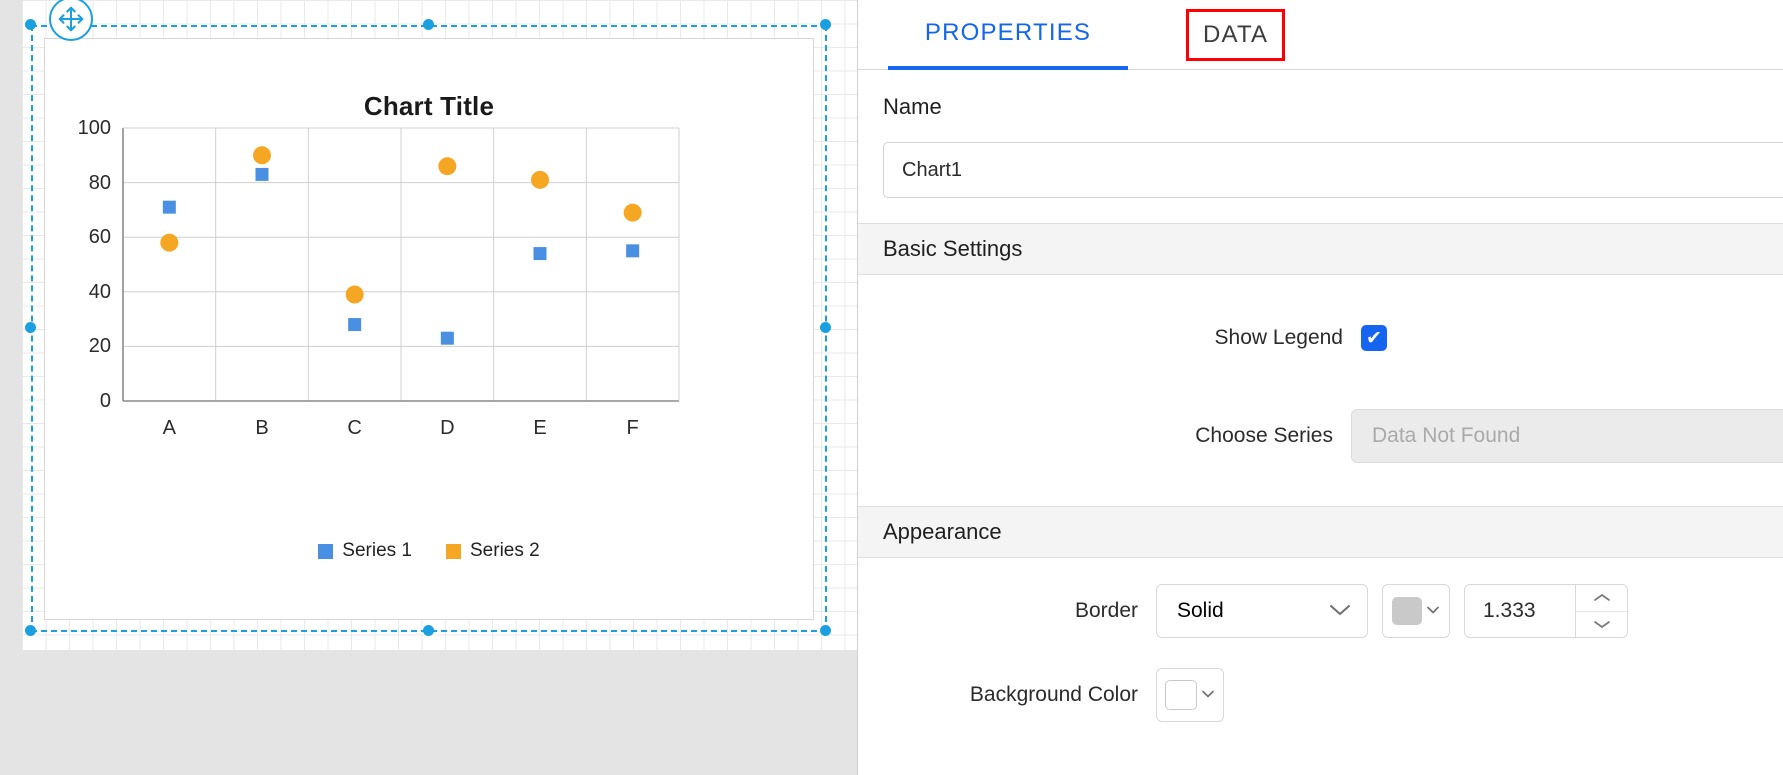 The width and height of the screenshot is (1783, 775). Describe the element at coordinates (1262, 611) in the screenshot. I see `border-style-select: Solid` at that location.